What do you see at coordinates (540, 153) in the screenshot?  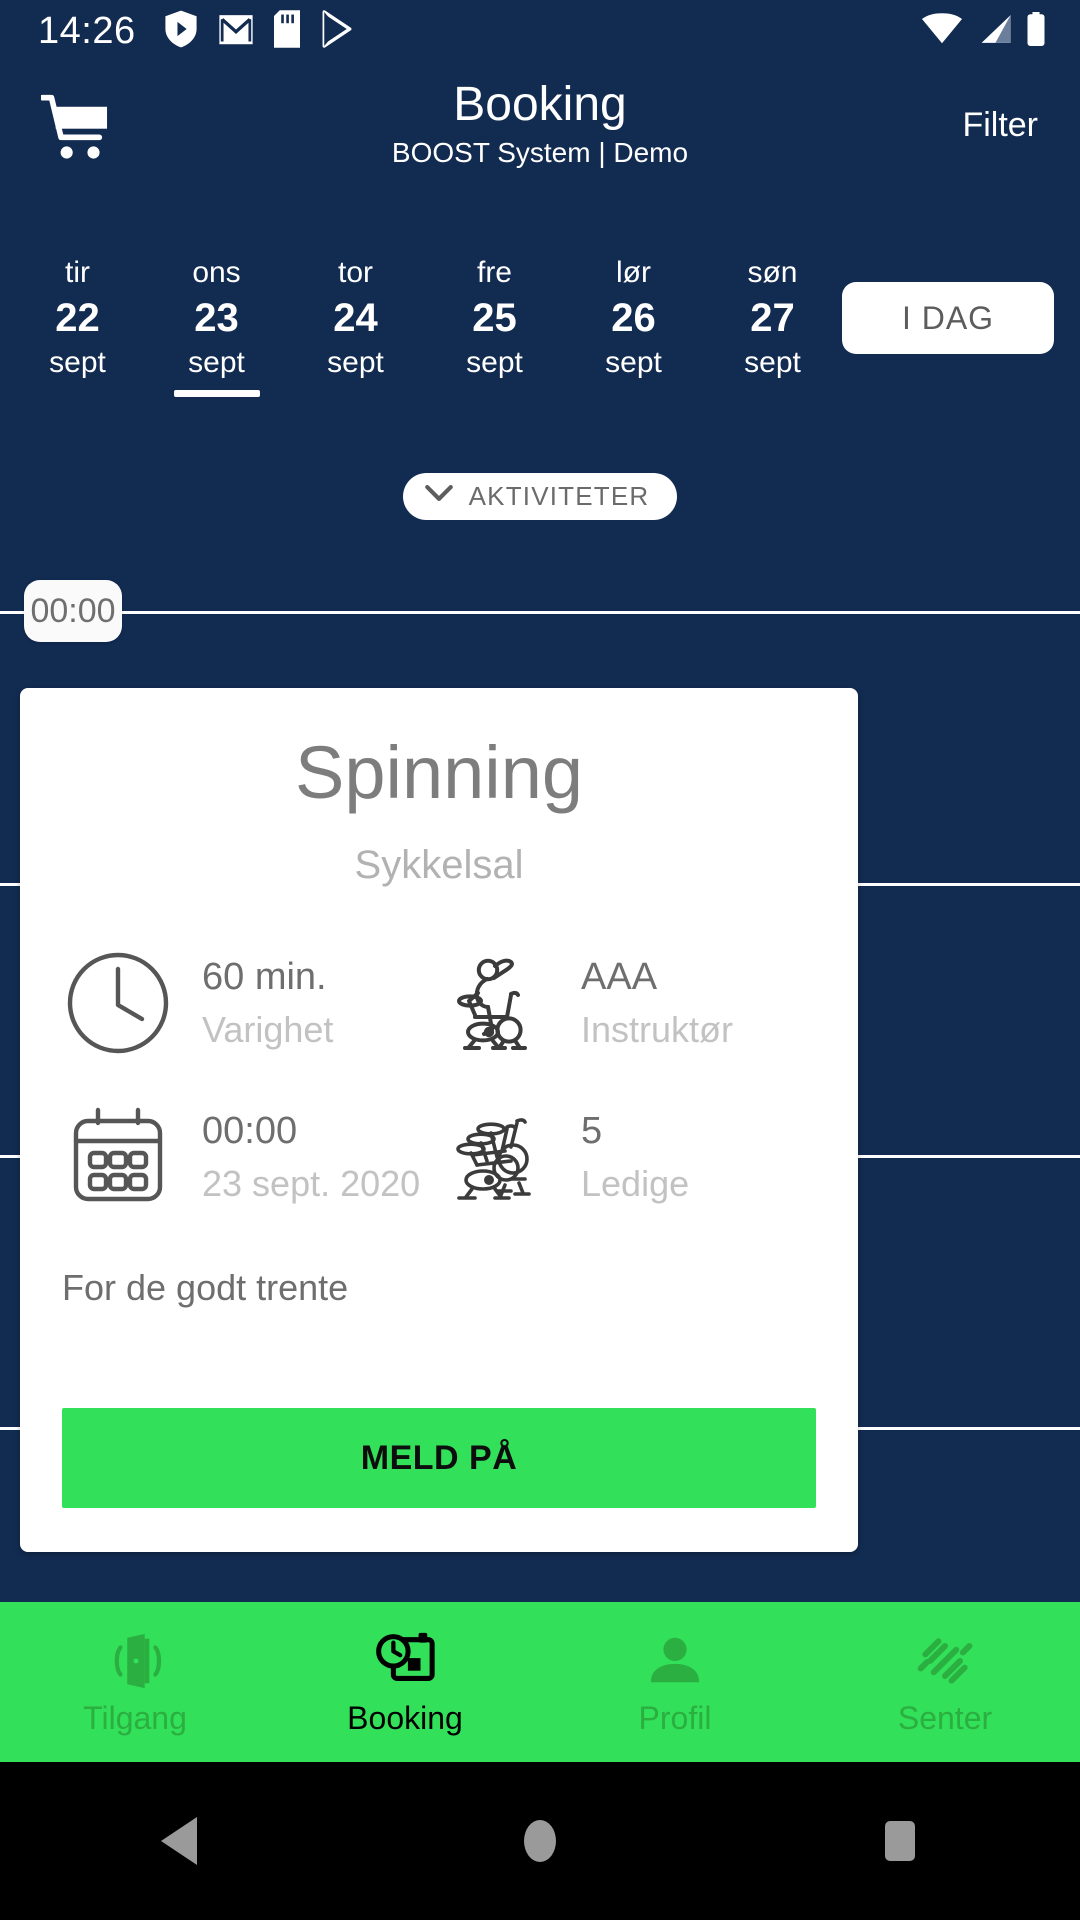 I see `page-subtitle: BOOST System | Demo` at bounding box center [540, 153].